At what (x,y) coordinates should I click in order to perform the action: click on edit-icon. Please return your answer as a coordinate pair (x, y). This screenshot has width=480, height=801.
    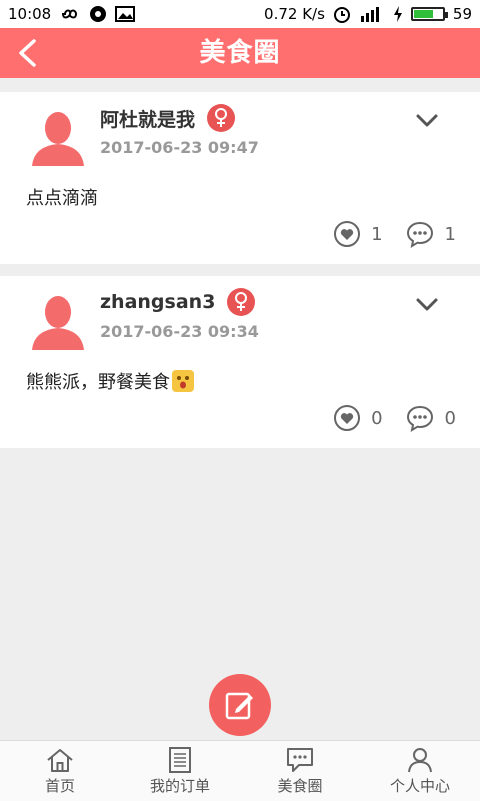
    Looking at the image, I should click on (239, 706).